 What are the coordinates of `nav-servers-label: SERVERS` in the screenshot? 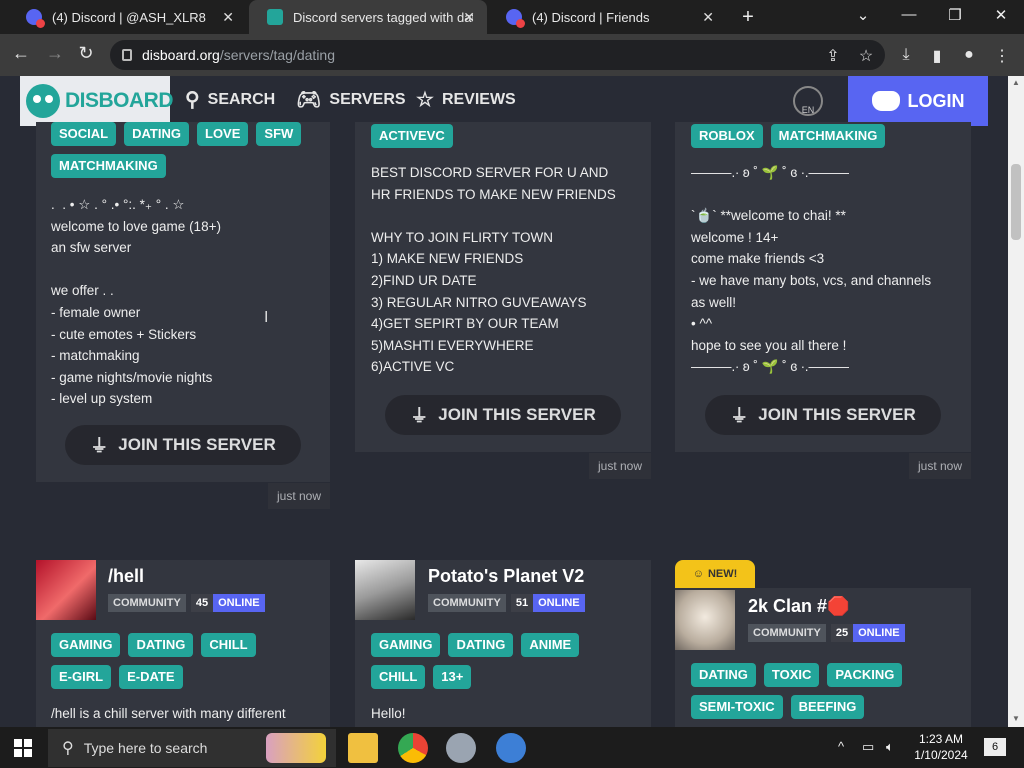 It's located at (367, 99).